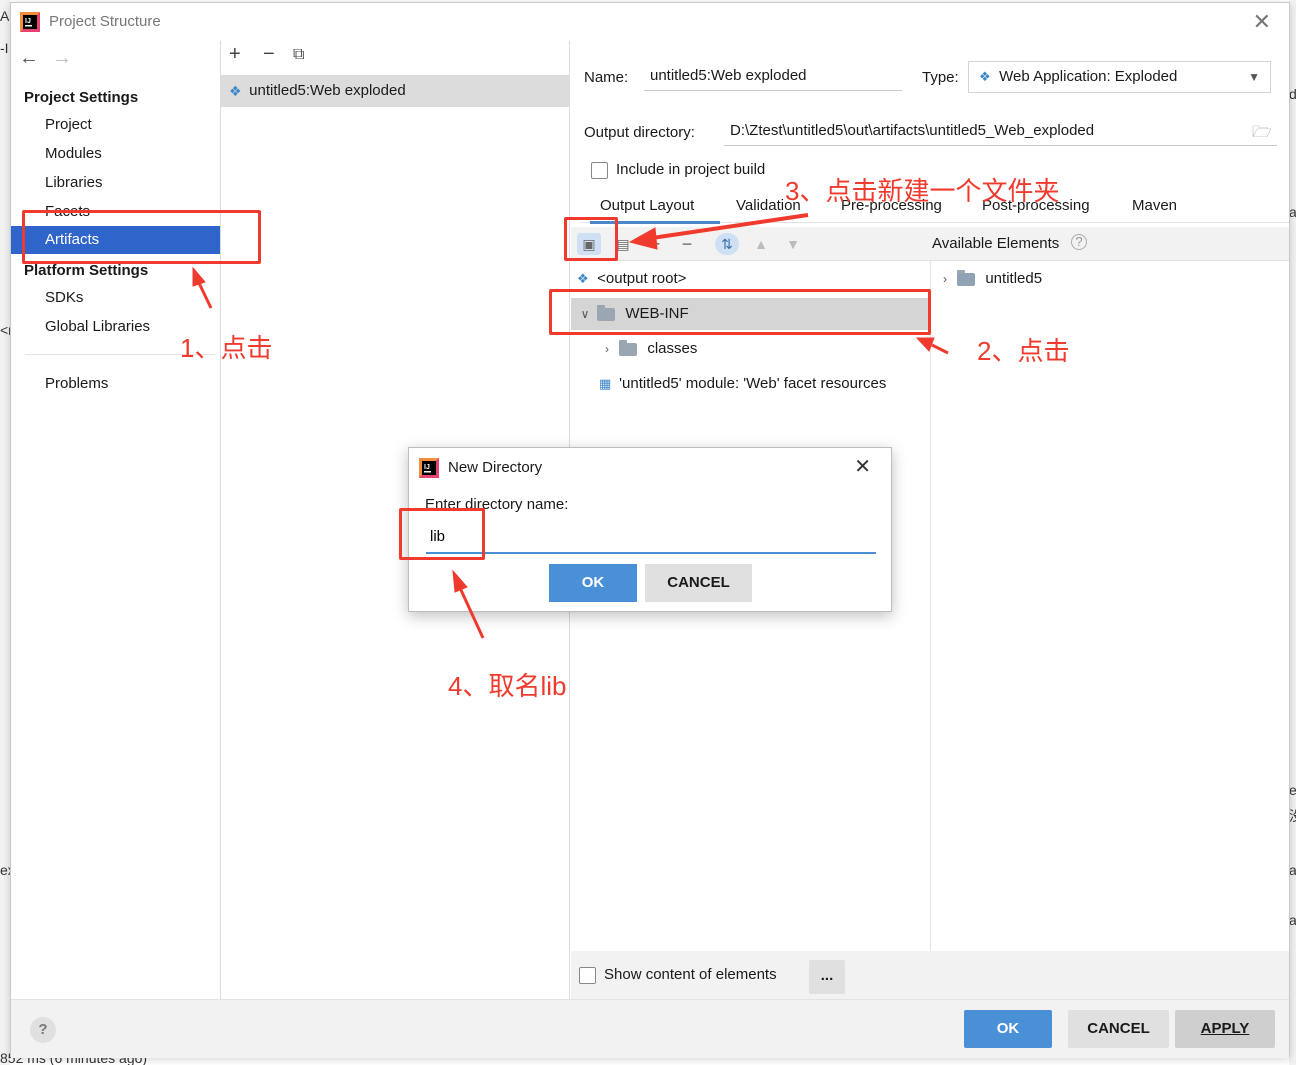 This screenshot has height=1065, width=1296. I want to click on nav-item-modules: Modules, so click(115, 154).